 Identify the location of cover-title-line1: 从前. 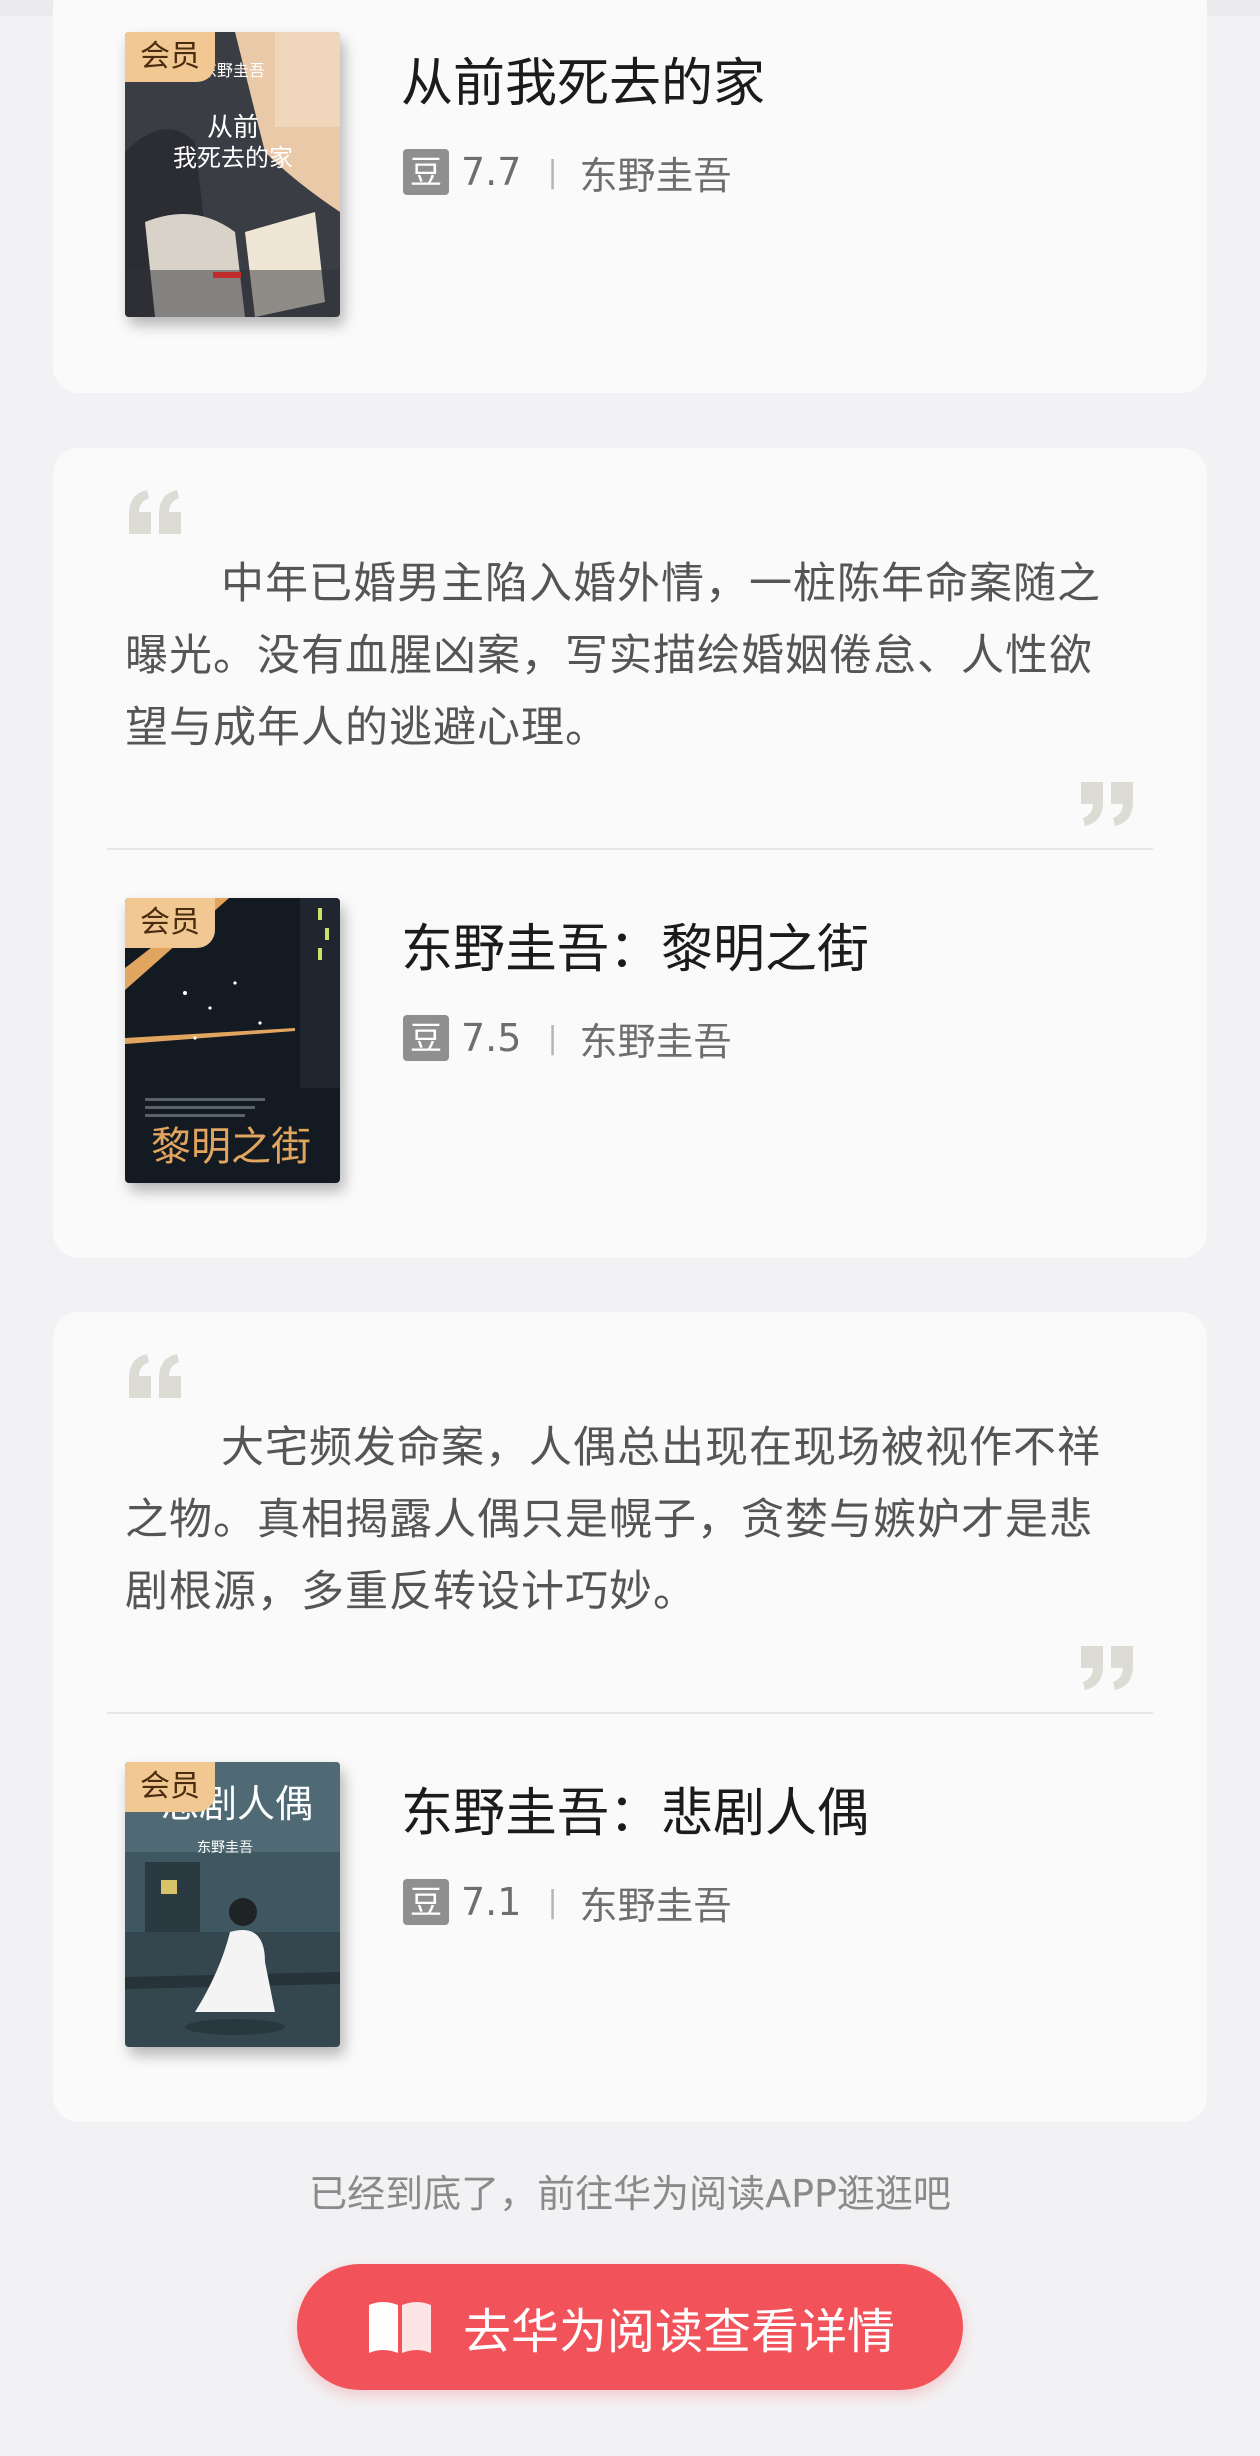
(233, 128).